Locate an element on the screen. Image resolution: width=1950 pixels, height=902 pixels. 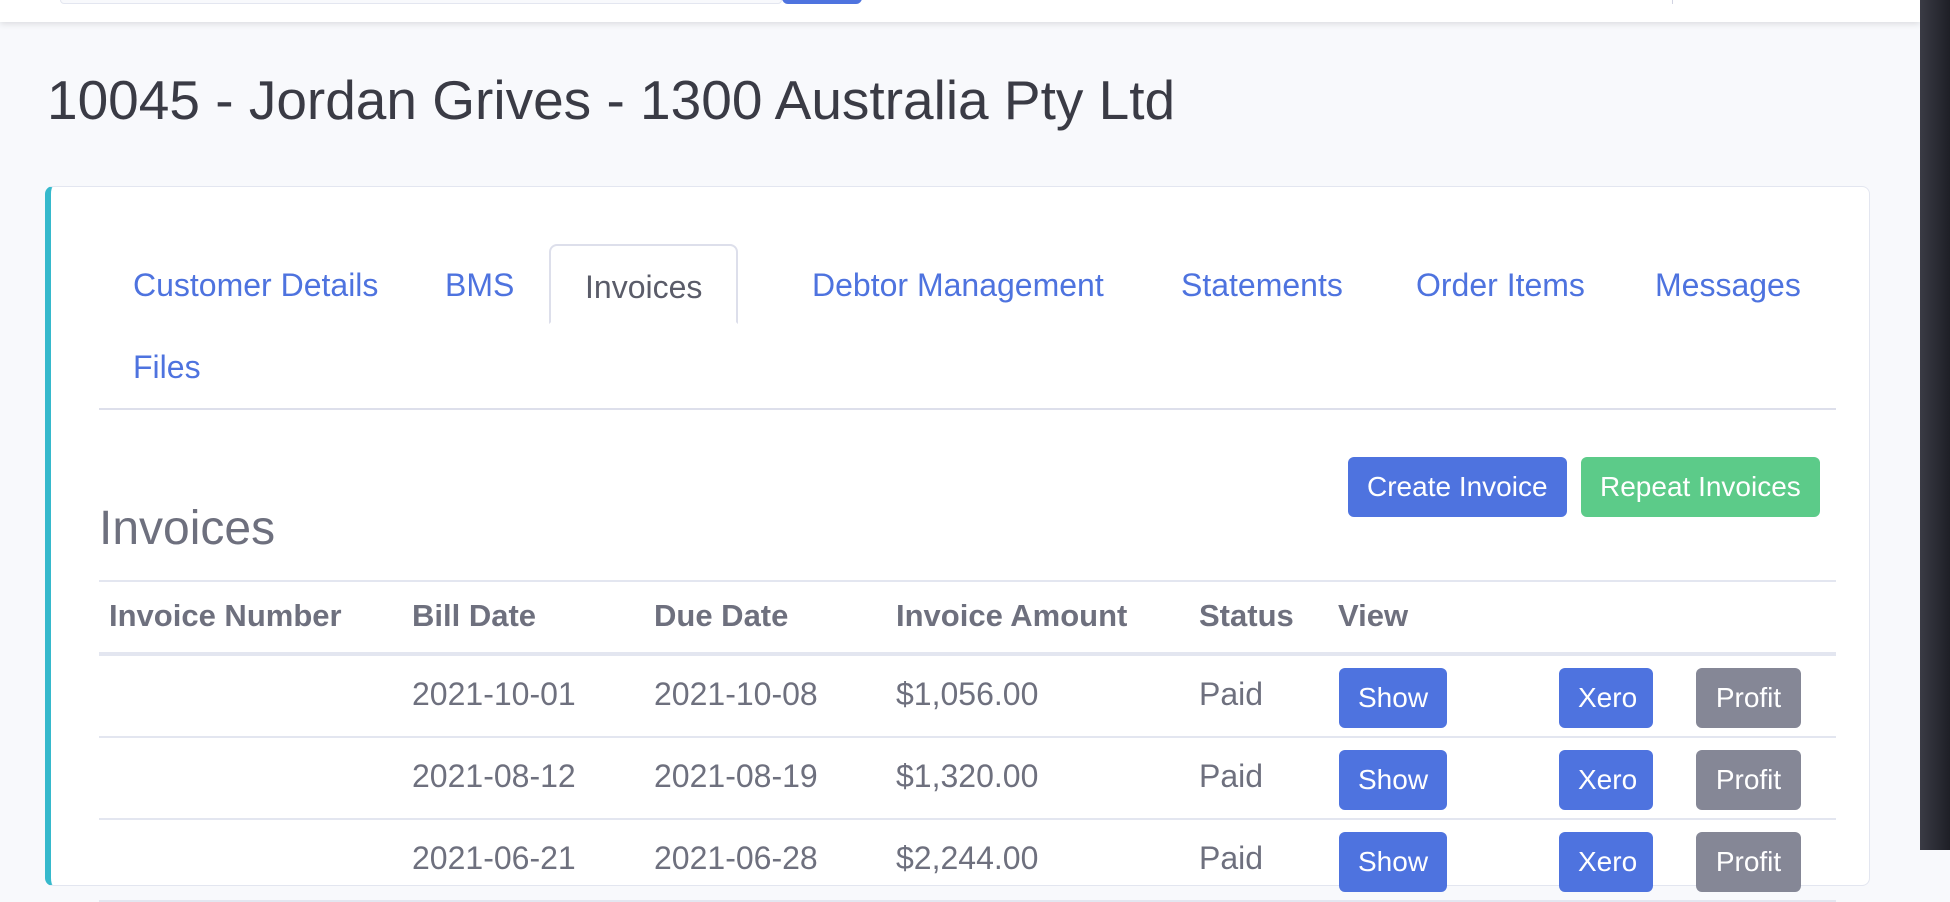
create-invoice-button: Create Invoice is located at coordinates (1457, 487).